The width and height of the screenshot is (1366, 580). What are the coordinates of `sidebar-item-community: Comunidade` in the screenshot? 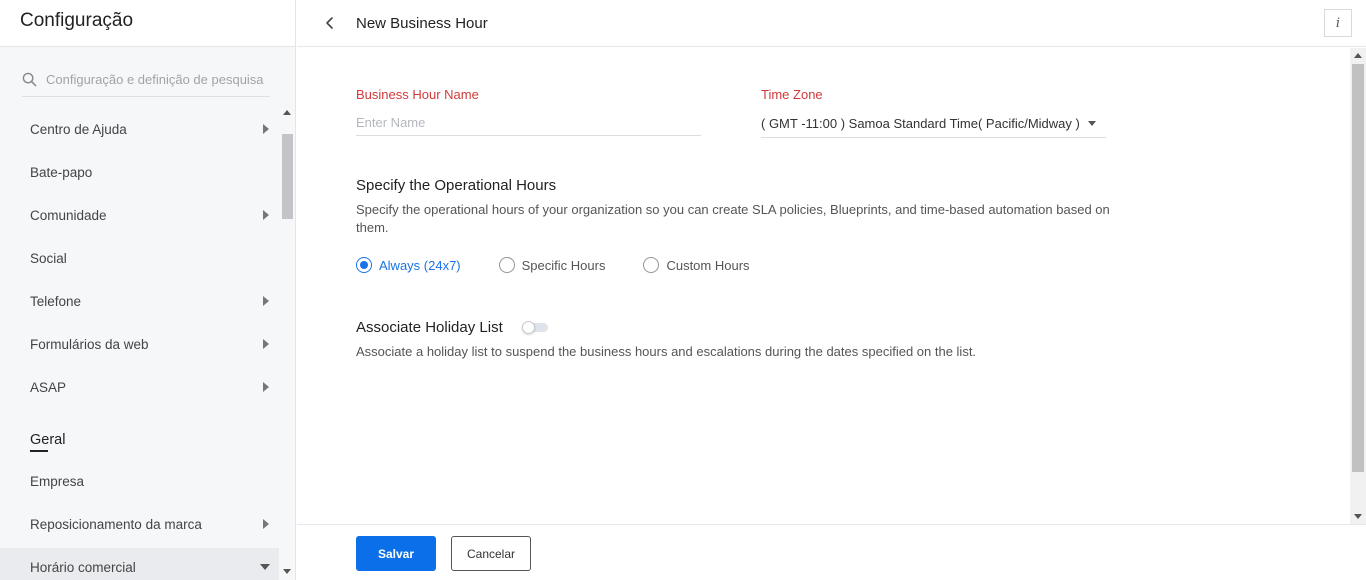 It's located at (150, 215).